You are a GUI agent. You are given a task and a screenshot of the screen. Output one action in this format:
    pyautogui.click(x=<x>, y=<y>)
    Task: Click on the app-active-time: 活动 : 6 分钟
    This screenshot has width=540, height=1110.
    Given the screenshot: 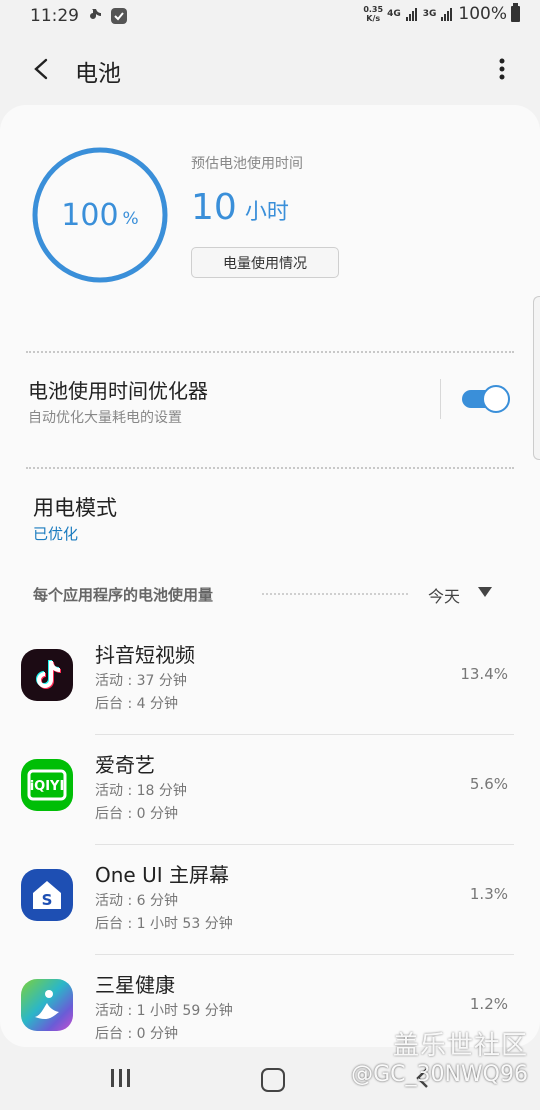 What is the action you would take?
    pyautogui.click(x=136, y=901)
    